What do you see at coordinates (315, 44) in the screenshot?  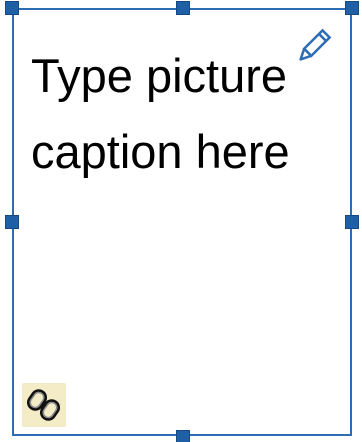 I see `pencil-icon` at bounding box center [315, 44].